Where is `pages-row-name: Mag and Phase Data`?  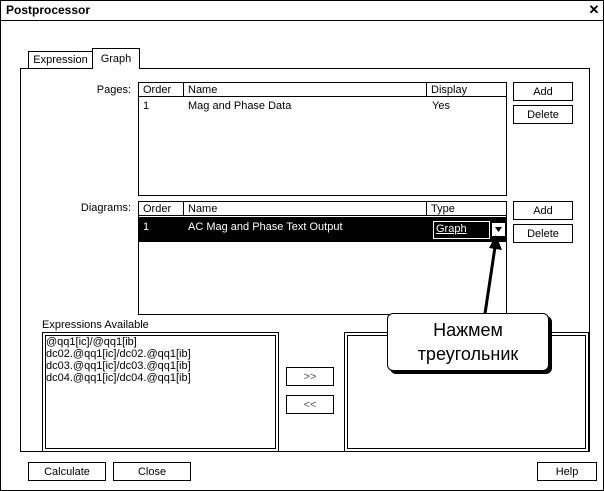
pages-row-name: Mag and Phase Data is located at coordinates (239, 106).